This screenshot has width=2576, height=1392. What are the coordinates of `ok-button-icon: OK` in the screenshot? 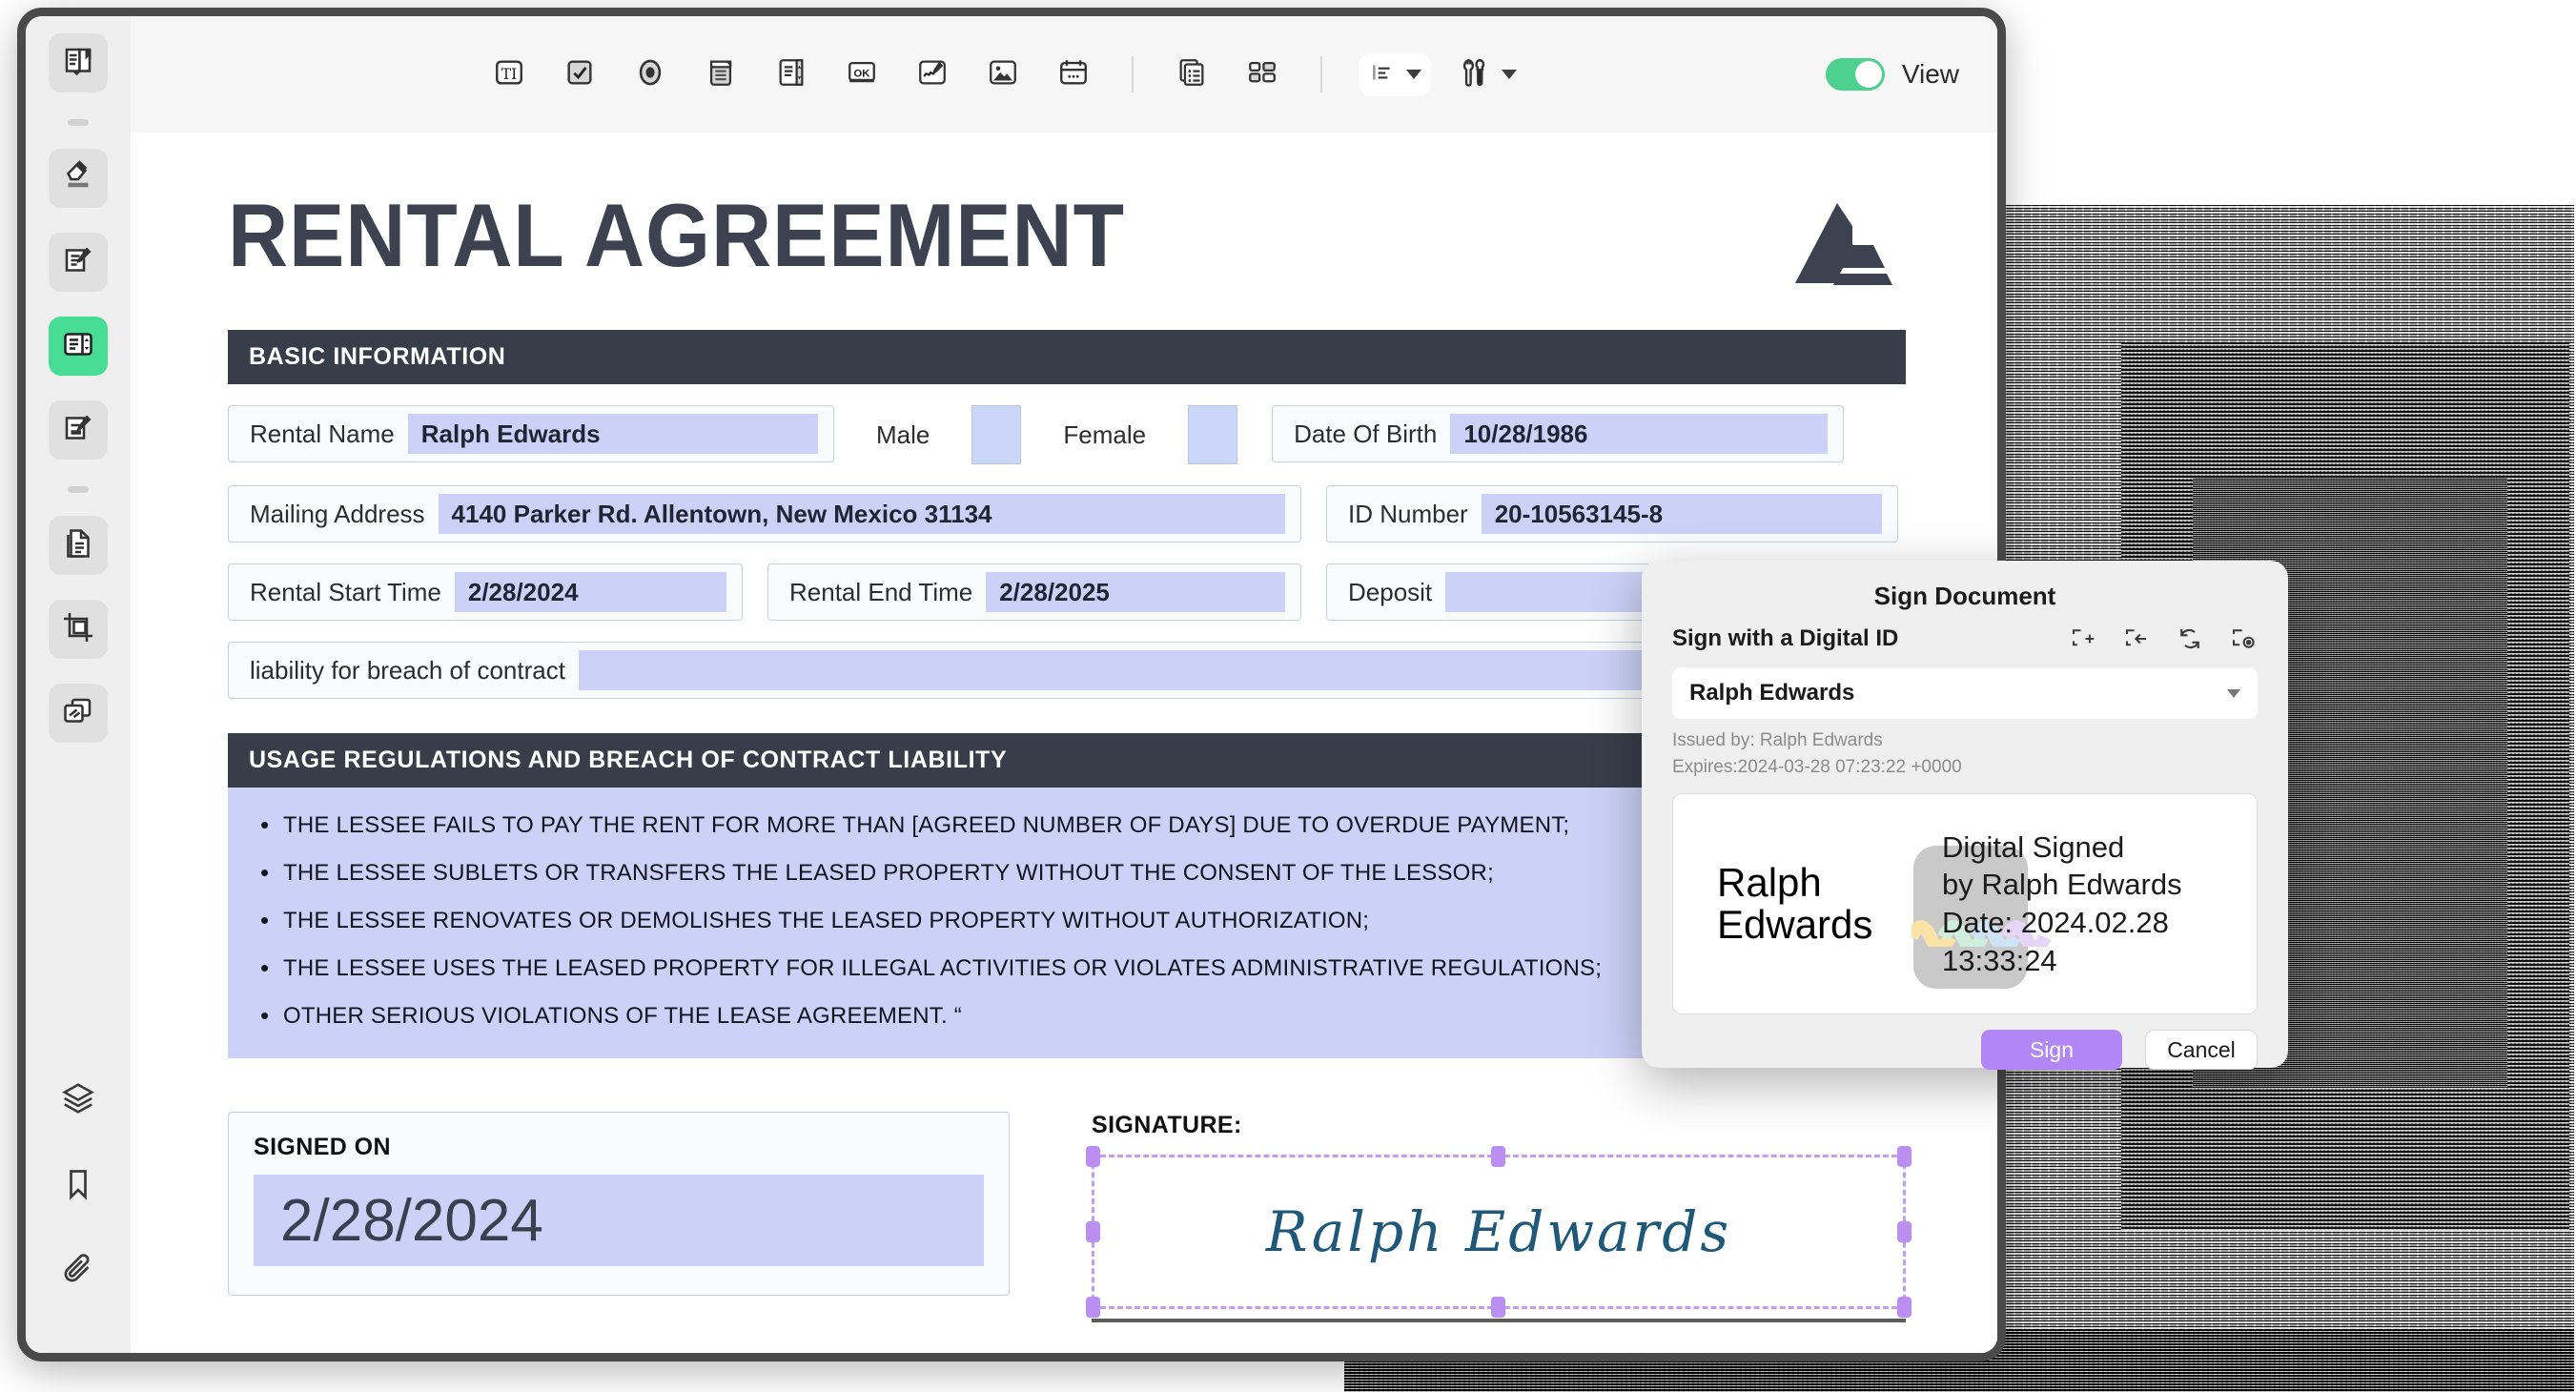 It's located at (862, 74).